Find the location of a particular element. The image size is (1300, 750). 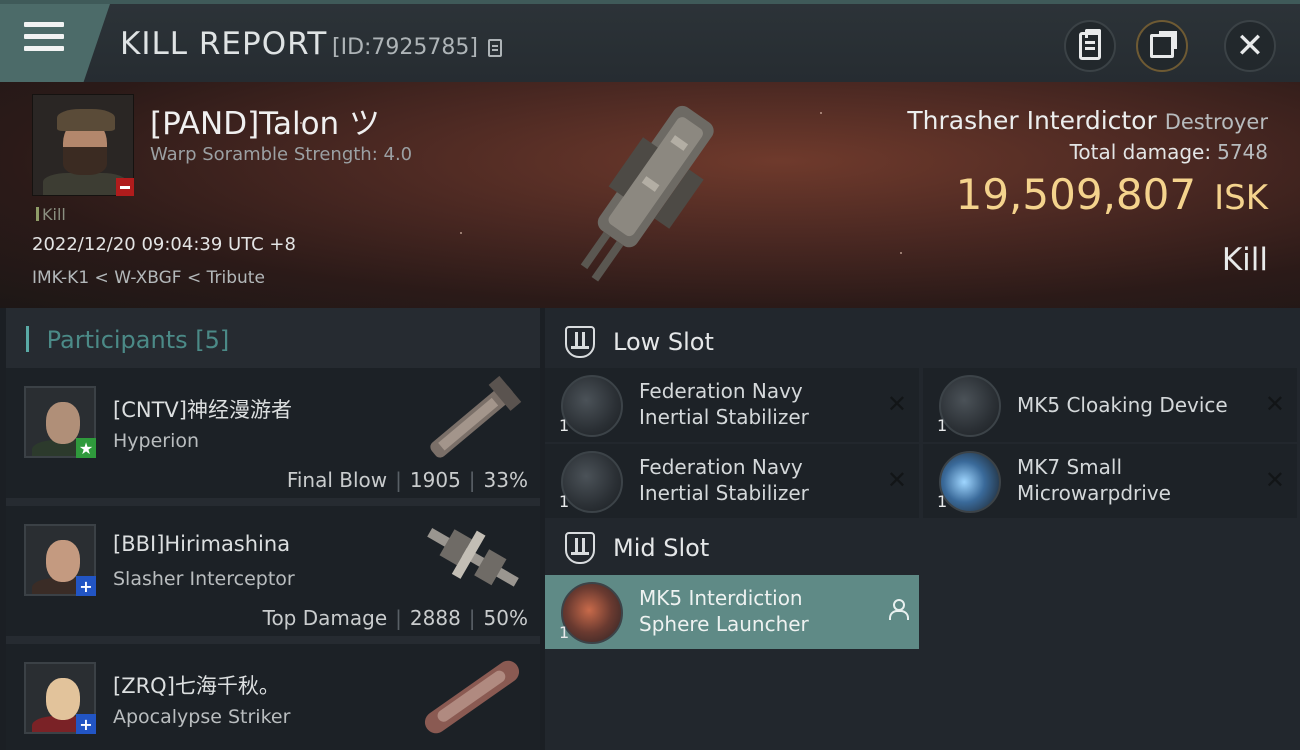

participant-ship: Hyperion is located at coordinates (156, 441).